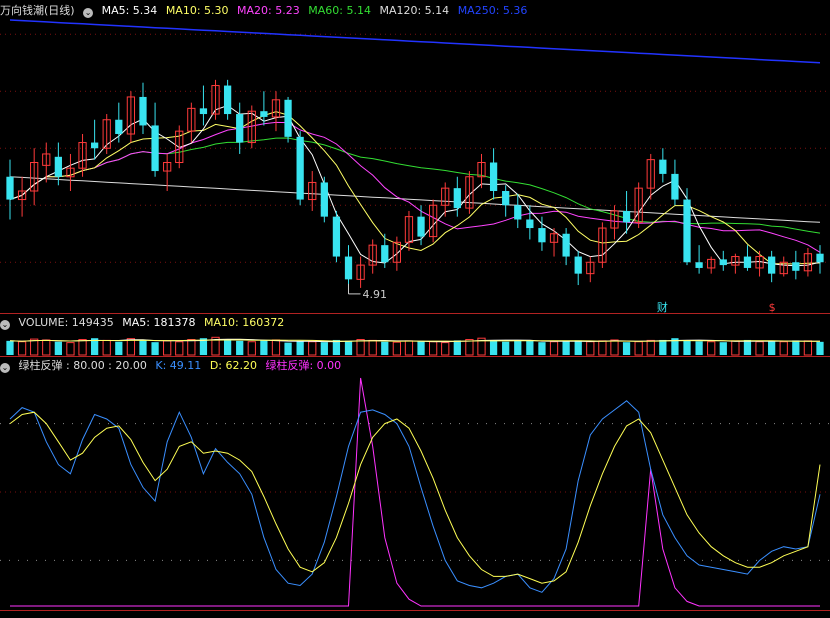 The width and height of the screenshot is (830, 618). Describe the element at coordinates (178, 365) in the screenshot. I see `k-value: K: 49.11` at that location.